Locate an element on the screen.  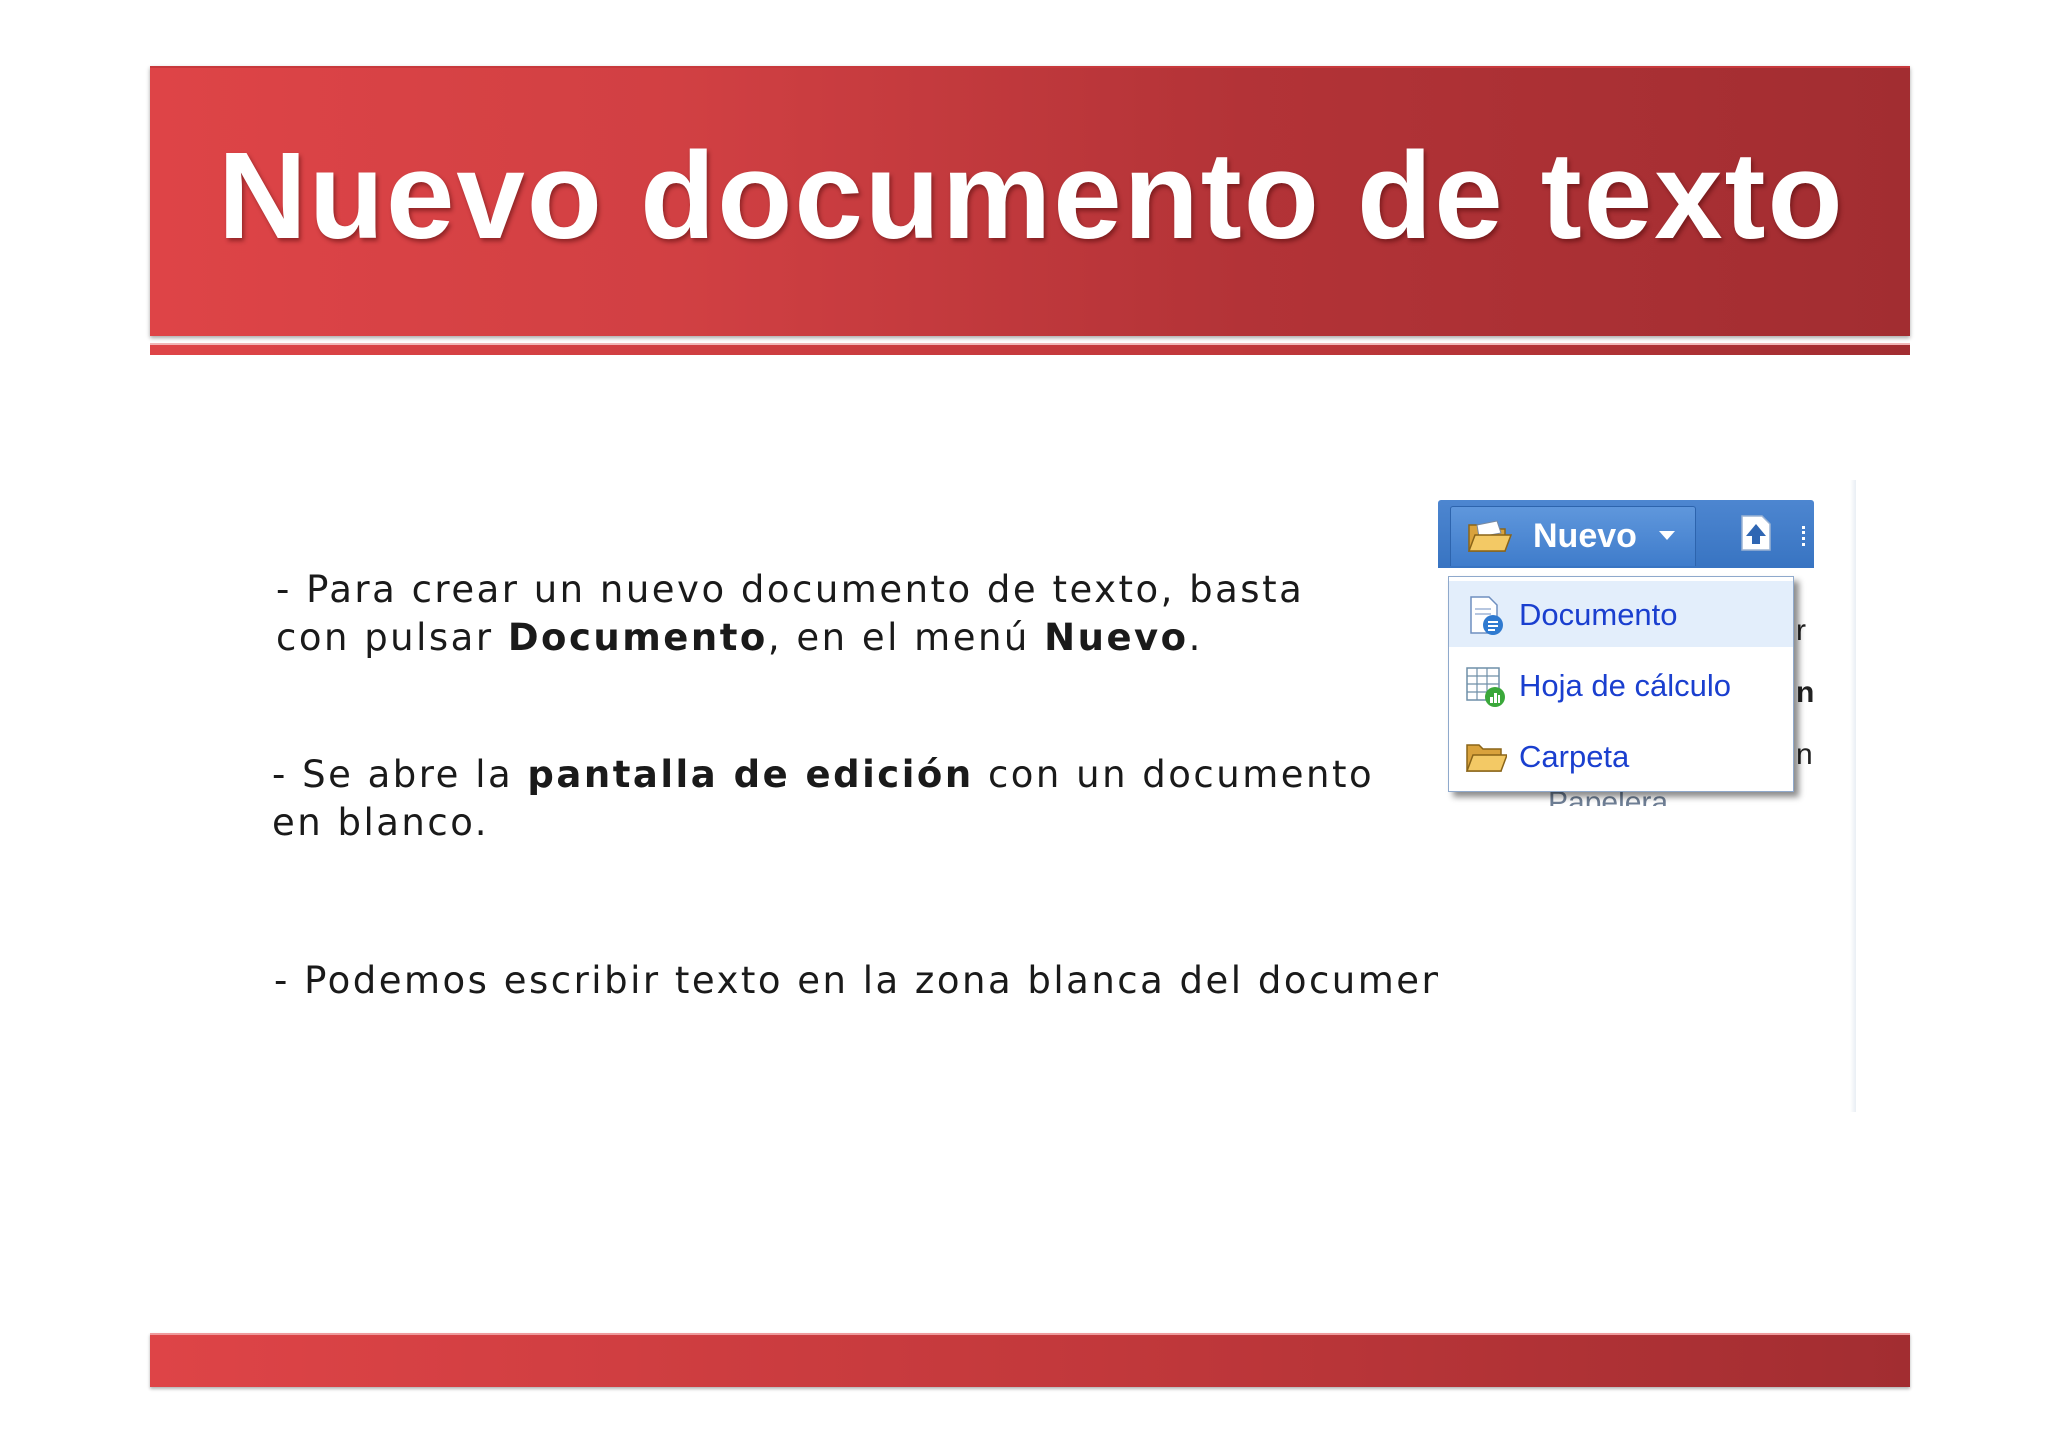
toolbar: Nuevo is located at coordinates (1626, 534).